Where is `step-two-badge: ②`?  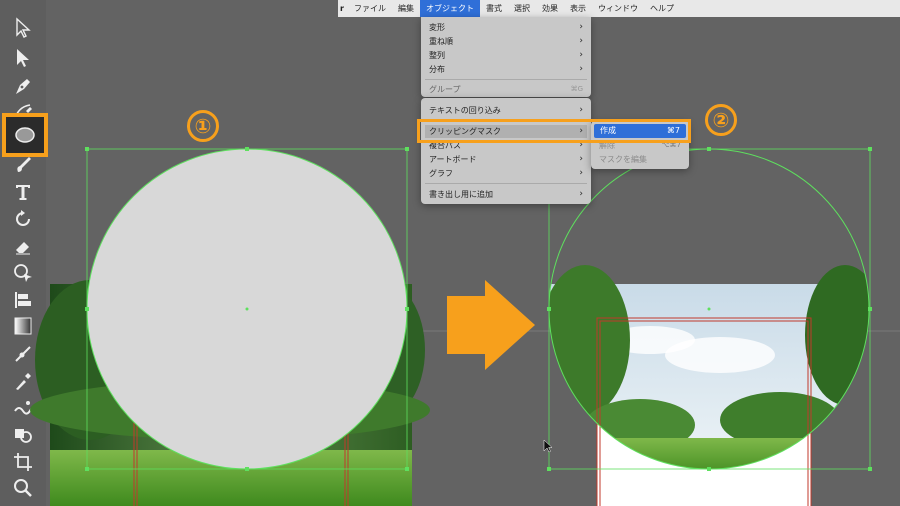
step-two-badge: ② is located at coordinates (721, 120).